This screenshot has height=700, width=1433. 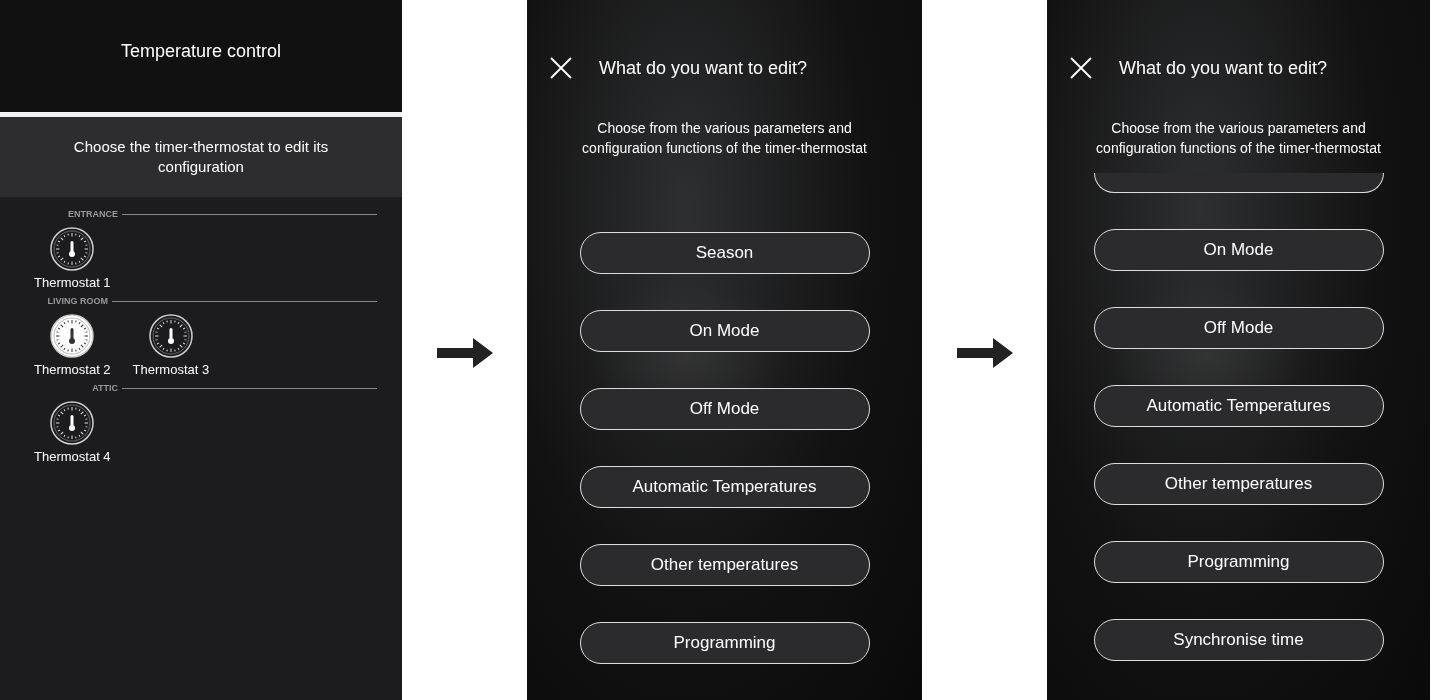 What do you see at coordinates (72, 429) in the screenshot?
I see `thermostat-item: Thermostat 4` at bounding box center [72, 429].